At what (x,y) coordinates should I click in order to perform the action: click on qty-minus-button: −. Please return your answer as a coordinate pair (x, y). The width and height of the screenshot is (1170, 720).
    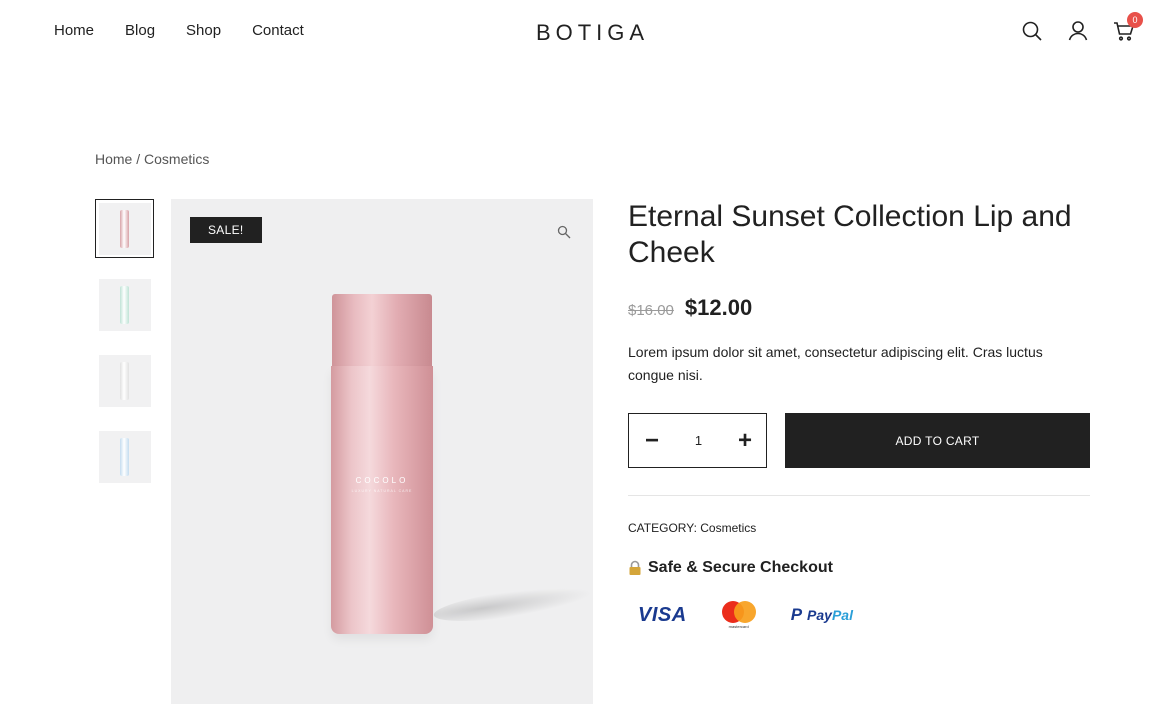
    Looking at the image, I should click on (652, 440).